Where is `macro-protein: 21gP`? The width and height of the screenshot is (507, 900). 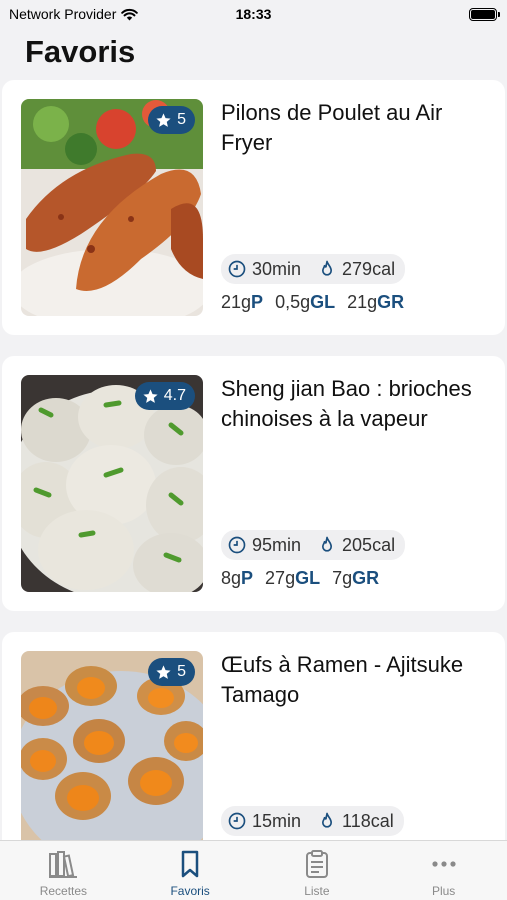 macro-protein: 21gP is located at coordinates (242, 302).